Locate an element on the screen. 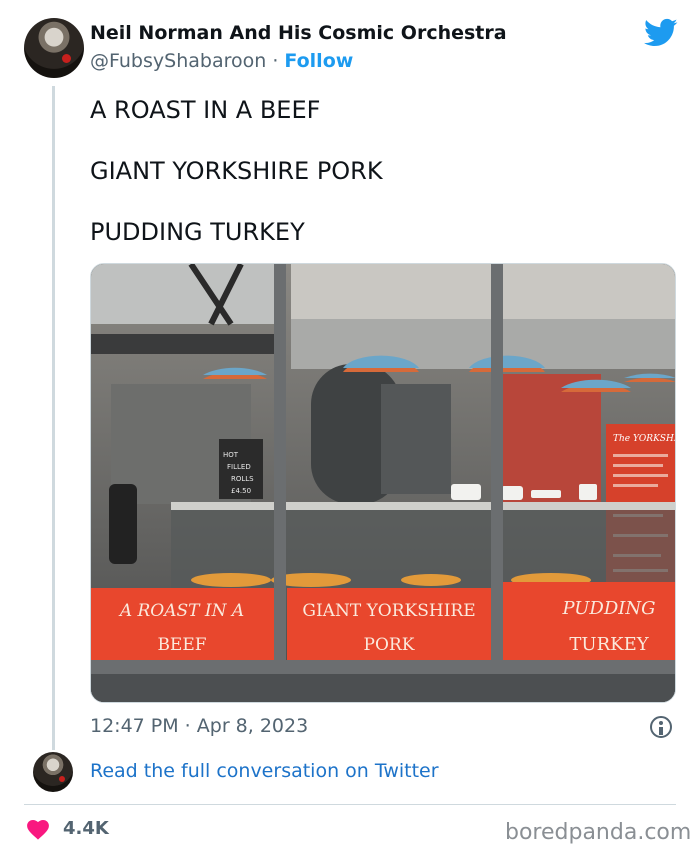 The image size is (700, 857). svg-text: PUDDING is located at coordinates (608, 608).